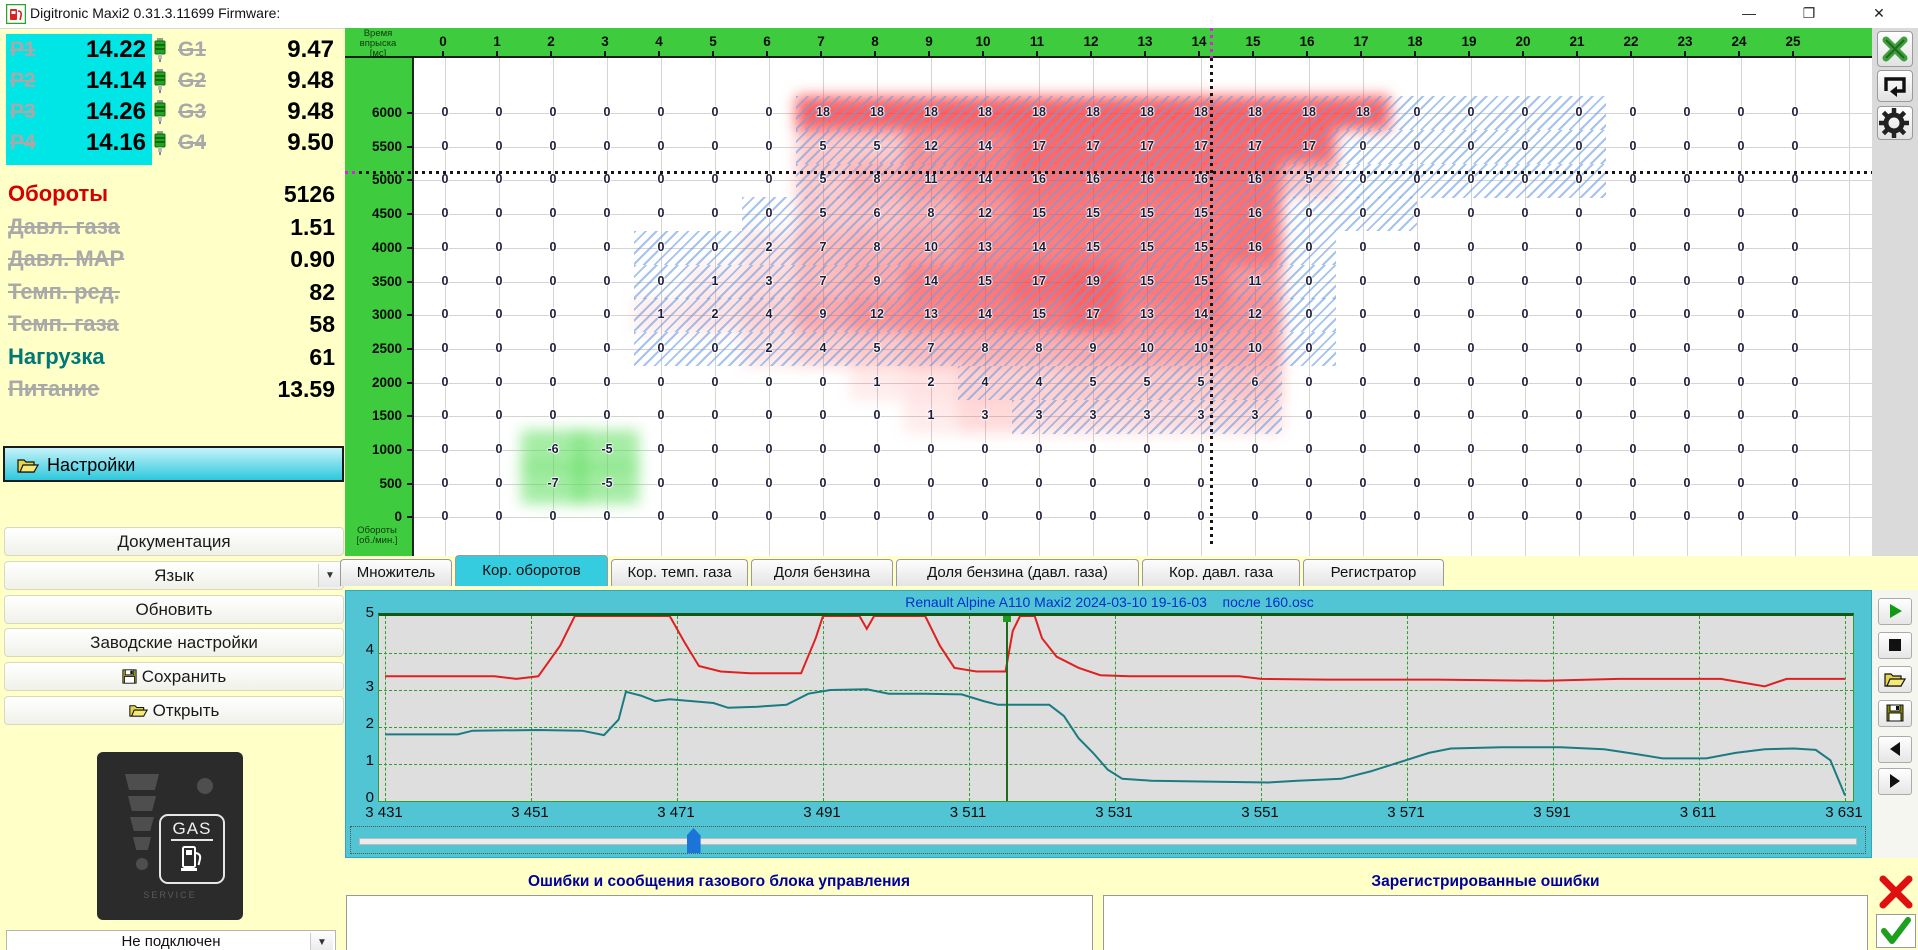 Image resolution: width=1918 pixels, height=950 pixels. I want to click on map-cell: 10, so click(1255, 348).